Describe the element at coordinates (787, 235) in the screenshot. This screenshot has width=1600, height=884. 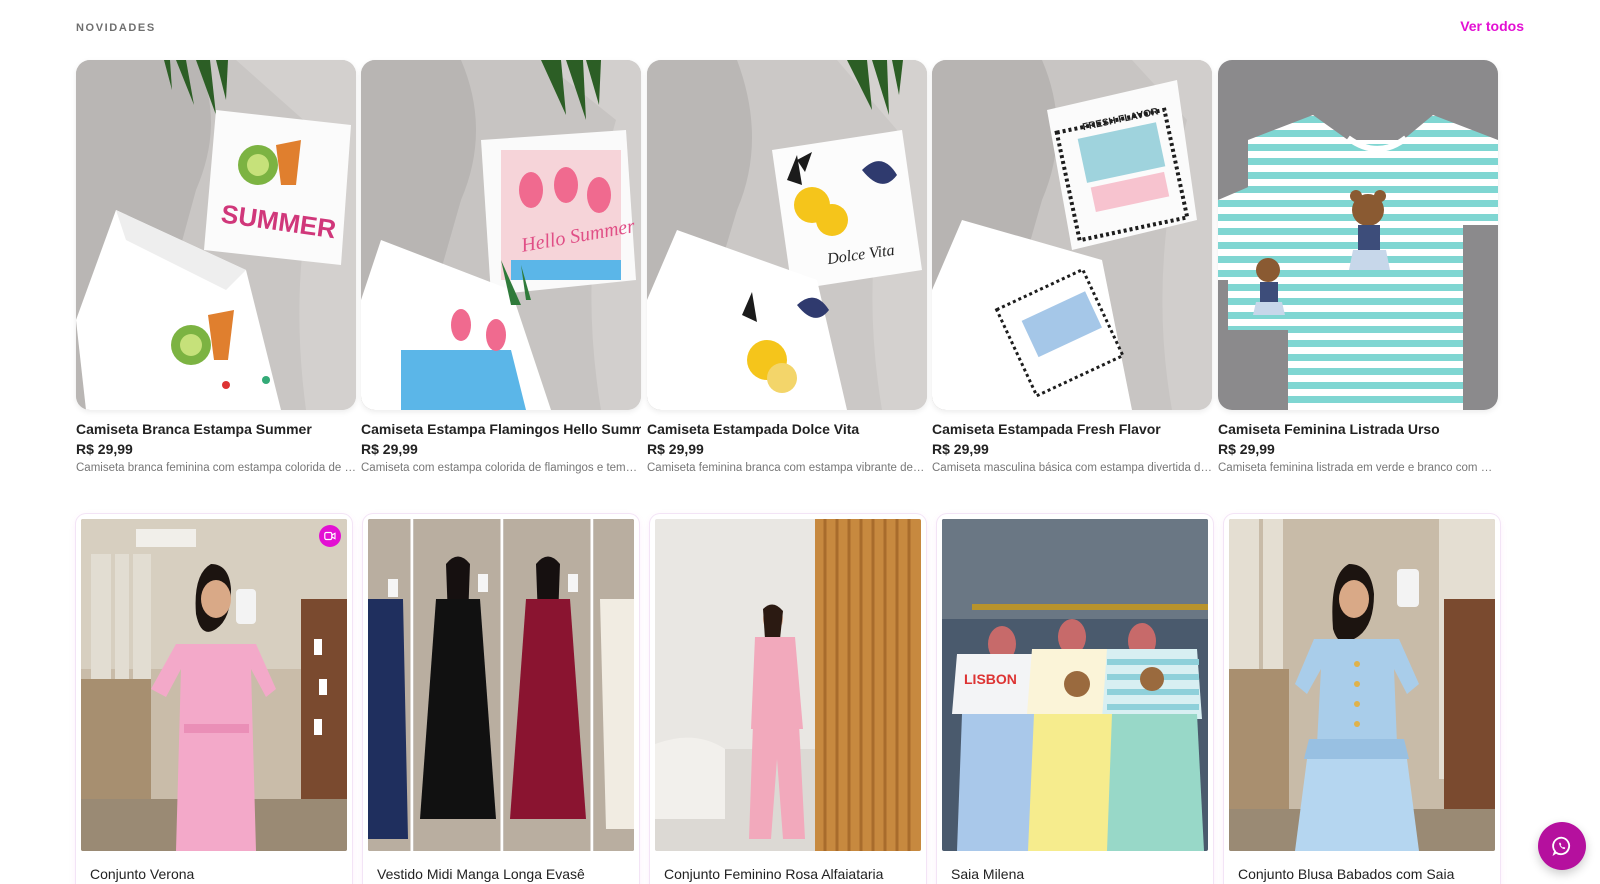
I see `product-image: Dolce Vita` at that location.